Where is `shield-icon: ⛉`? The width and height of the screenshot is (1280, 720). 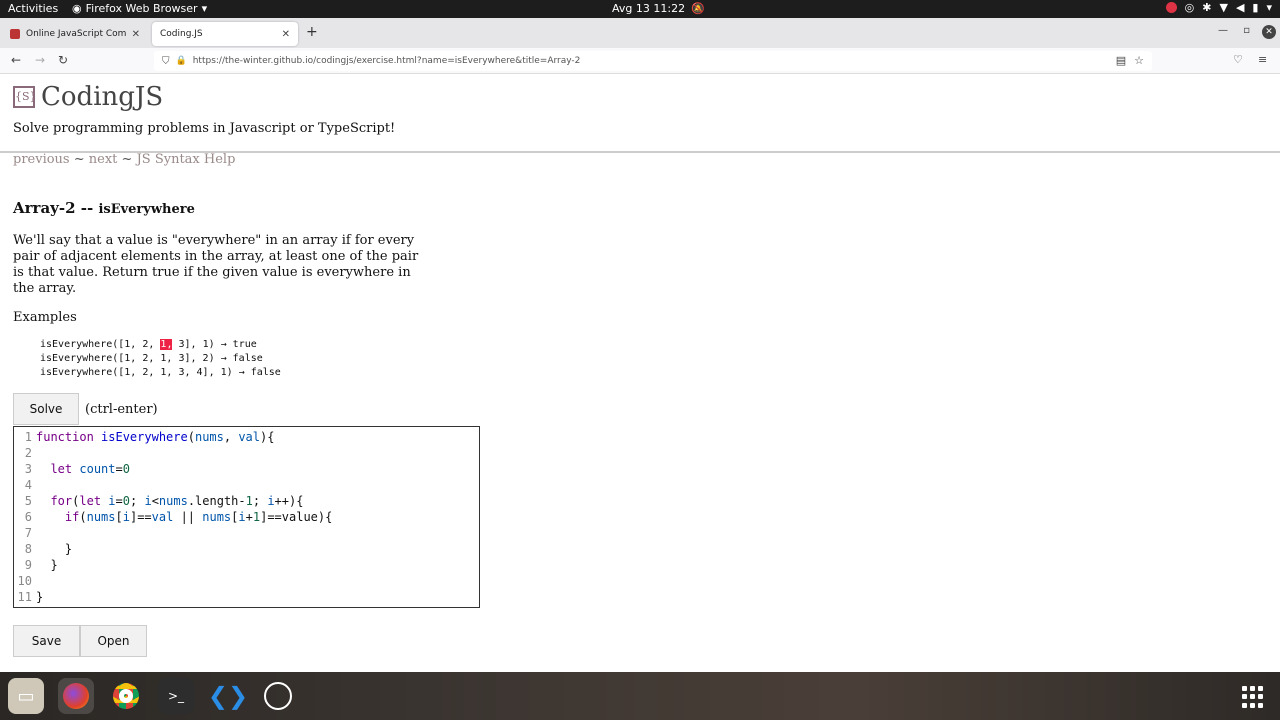
shield-icon: ⛉ is located at coordinates (166, 61).